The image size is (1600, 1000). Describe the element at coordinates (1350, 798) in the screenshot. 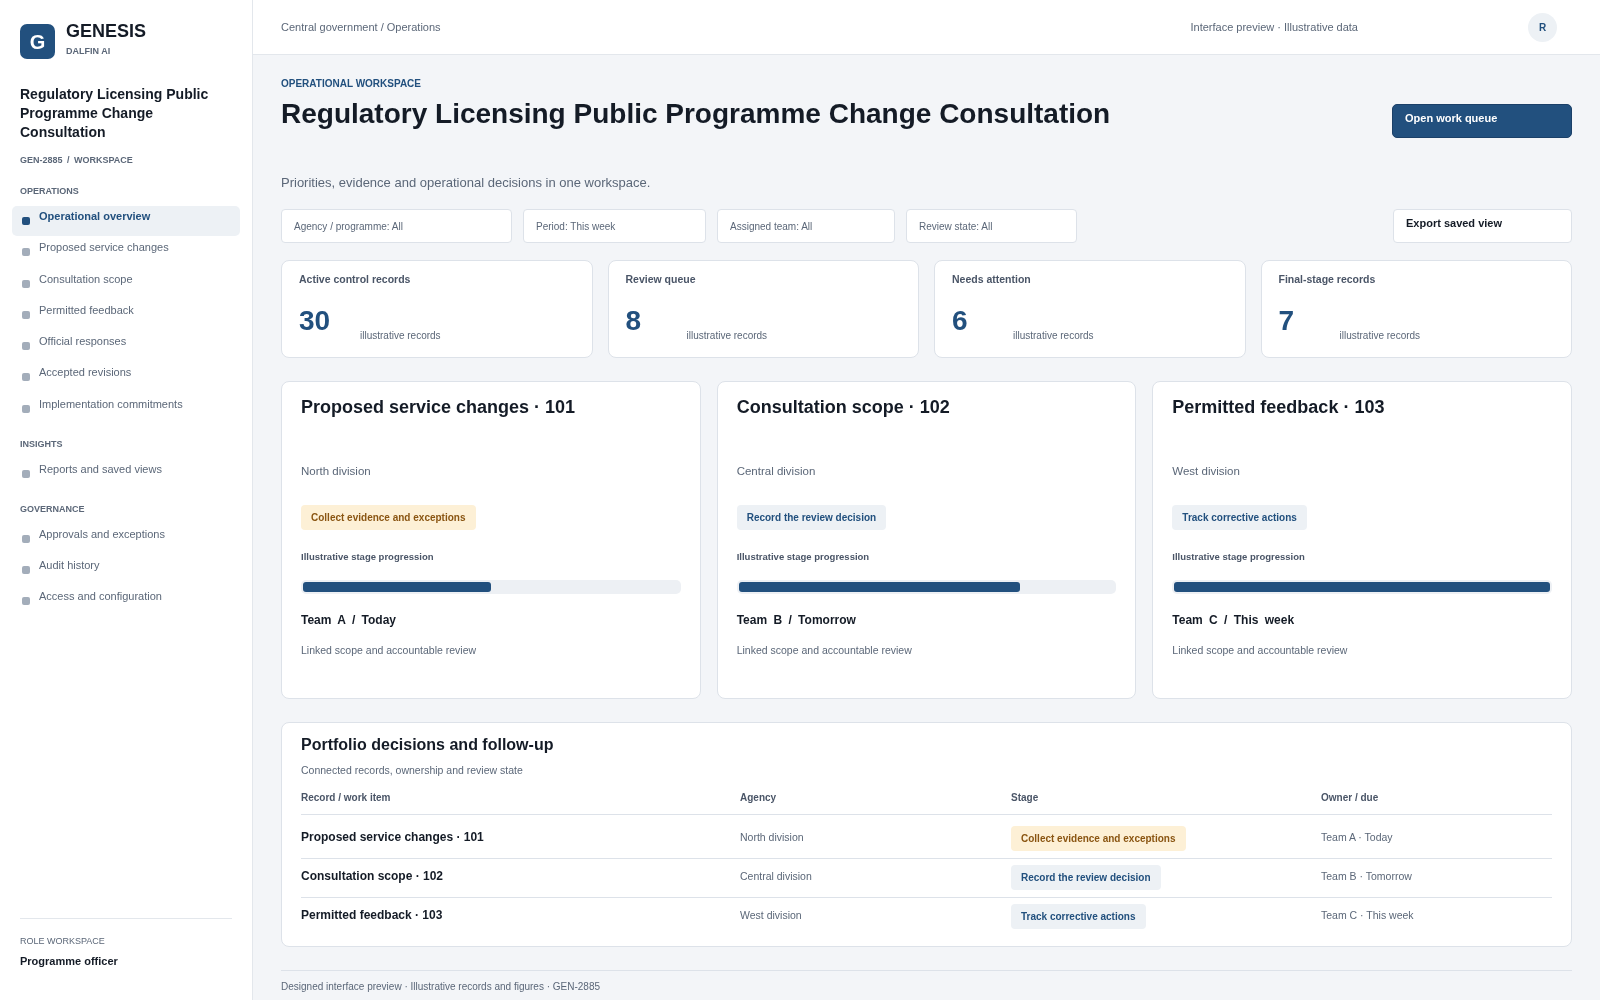

I see `column-header: Owner / due` at that location.